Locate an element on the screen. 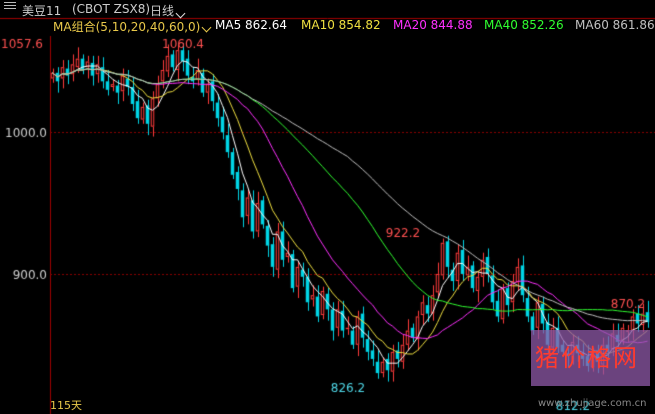 The width and height of the screenshot is (655, 414). chart-header: 美豆11 (CBOT ZSX8) 日线 is located at coordinates (327, 9).